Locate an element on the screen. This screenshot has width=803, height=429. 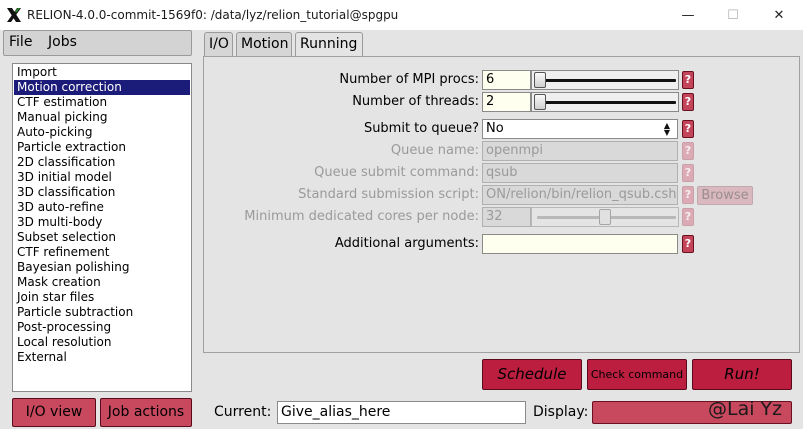
queue-select: No ▲ ▼ is located at coordinates (580, 129).